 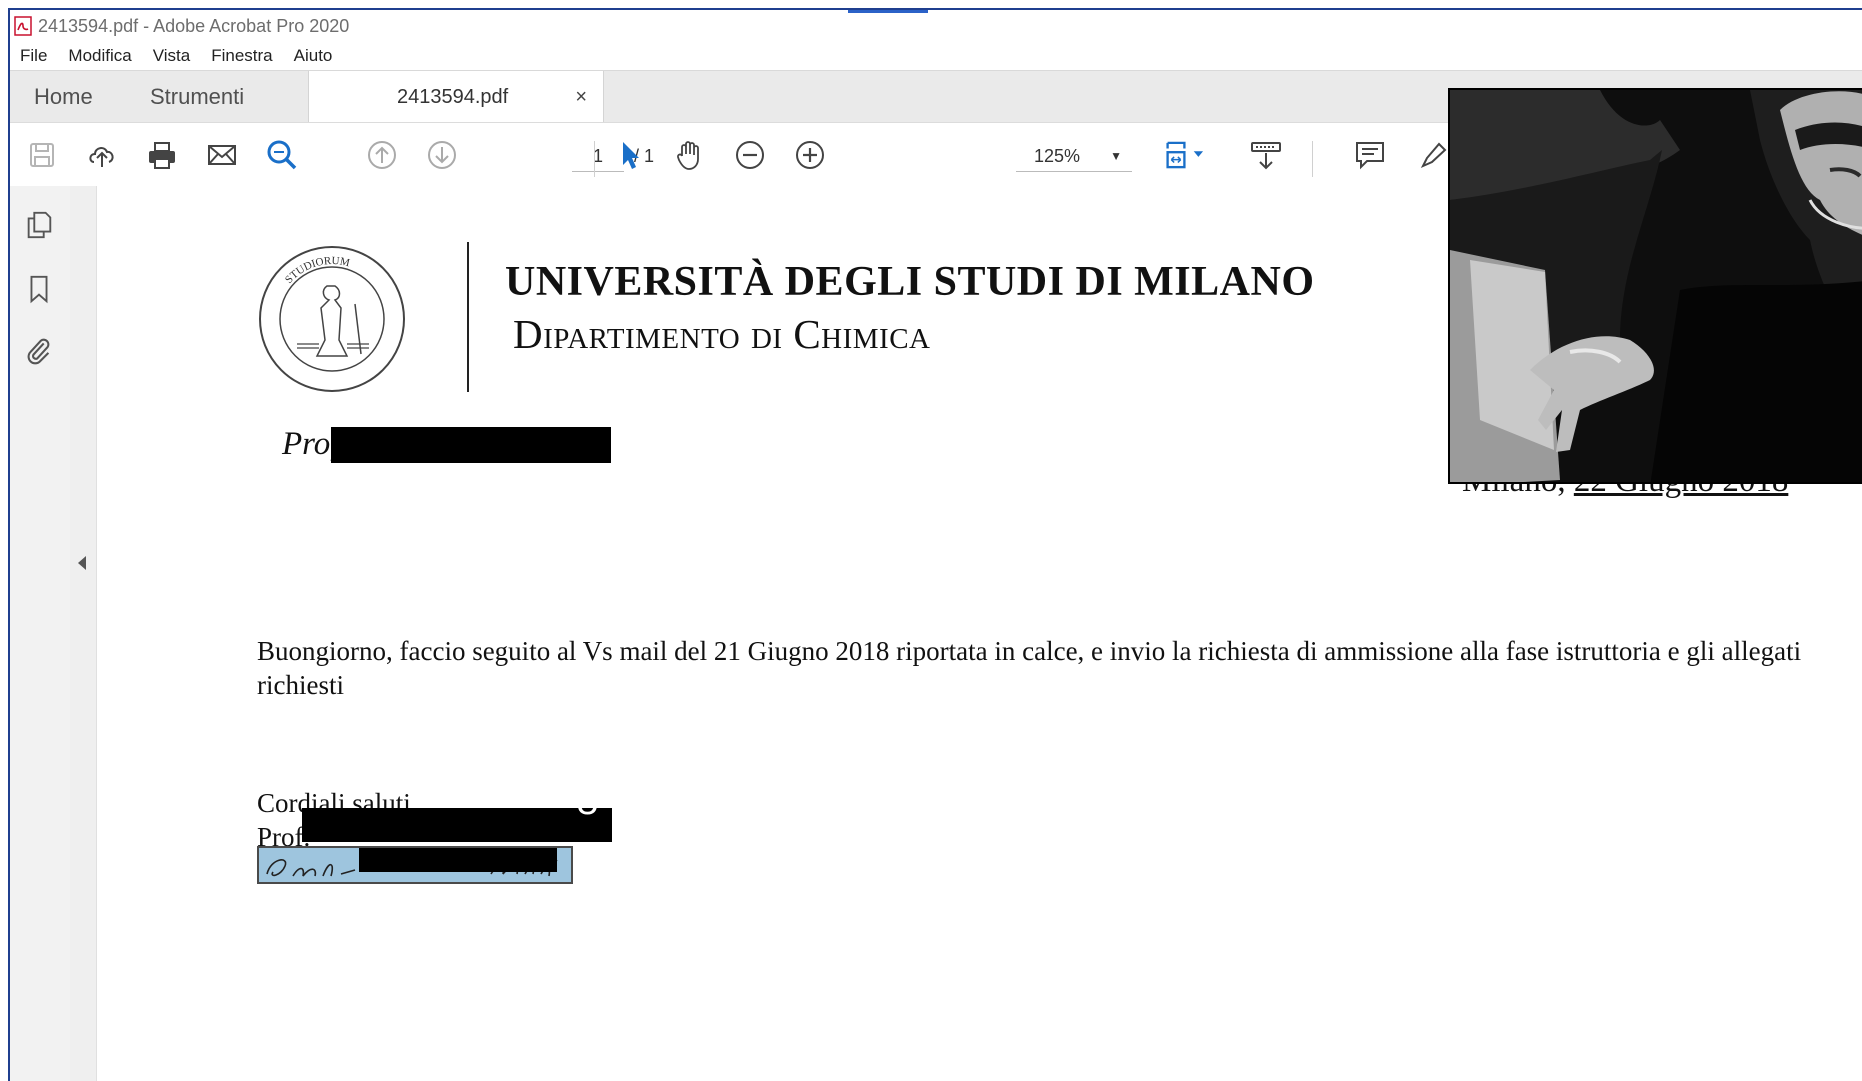 I want to click on attachment-icon, so click(x=39, y=351).